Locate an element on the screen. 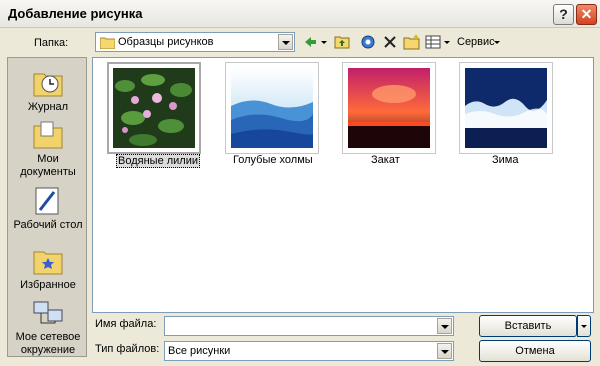 This screenshot has width=600, height=366. blue-hills-image is located at coordinates (272, 108).